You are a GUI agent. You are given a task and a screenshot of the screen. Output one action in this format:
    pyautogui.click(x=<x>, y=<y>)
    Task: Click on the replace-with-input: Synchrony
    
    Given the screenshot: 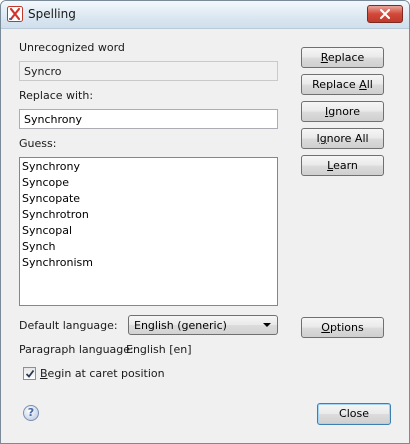 What is the action you would take?
    pyautogui.click(x=148, y=119)
    